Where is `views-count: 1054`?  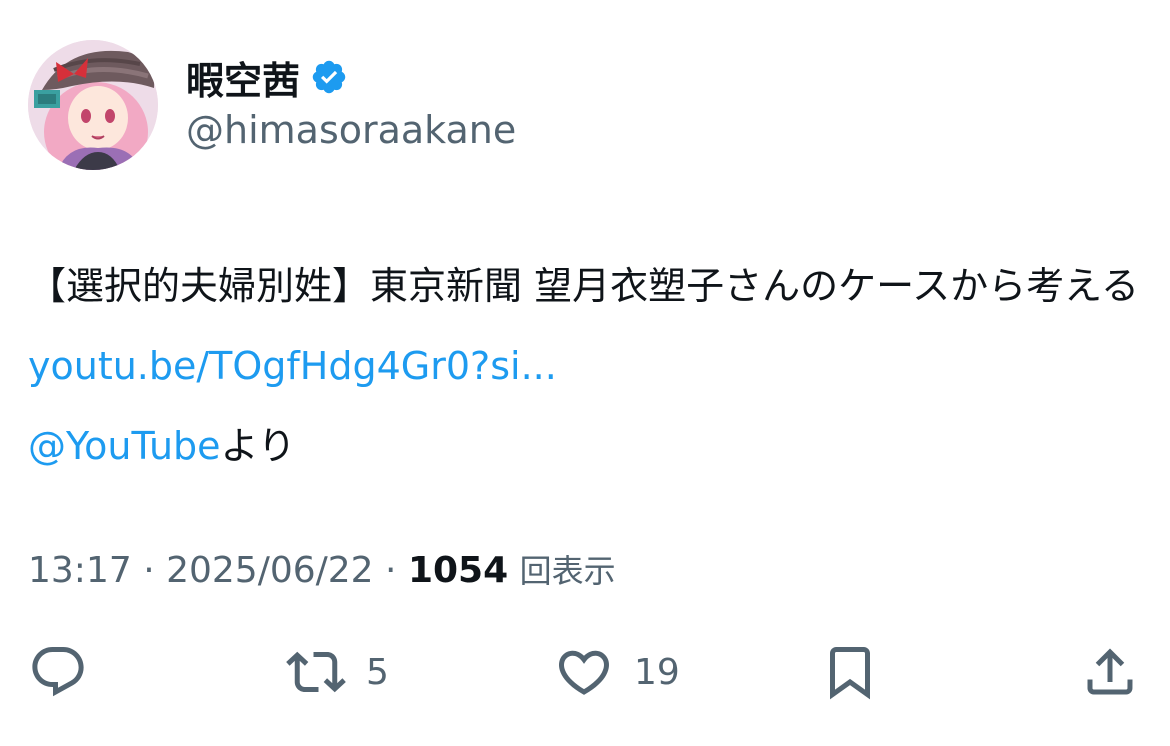
views-count: 1054 is located at coordinates (458, 570).